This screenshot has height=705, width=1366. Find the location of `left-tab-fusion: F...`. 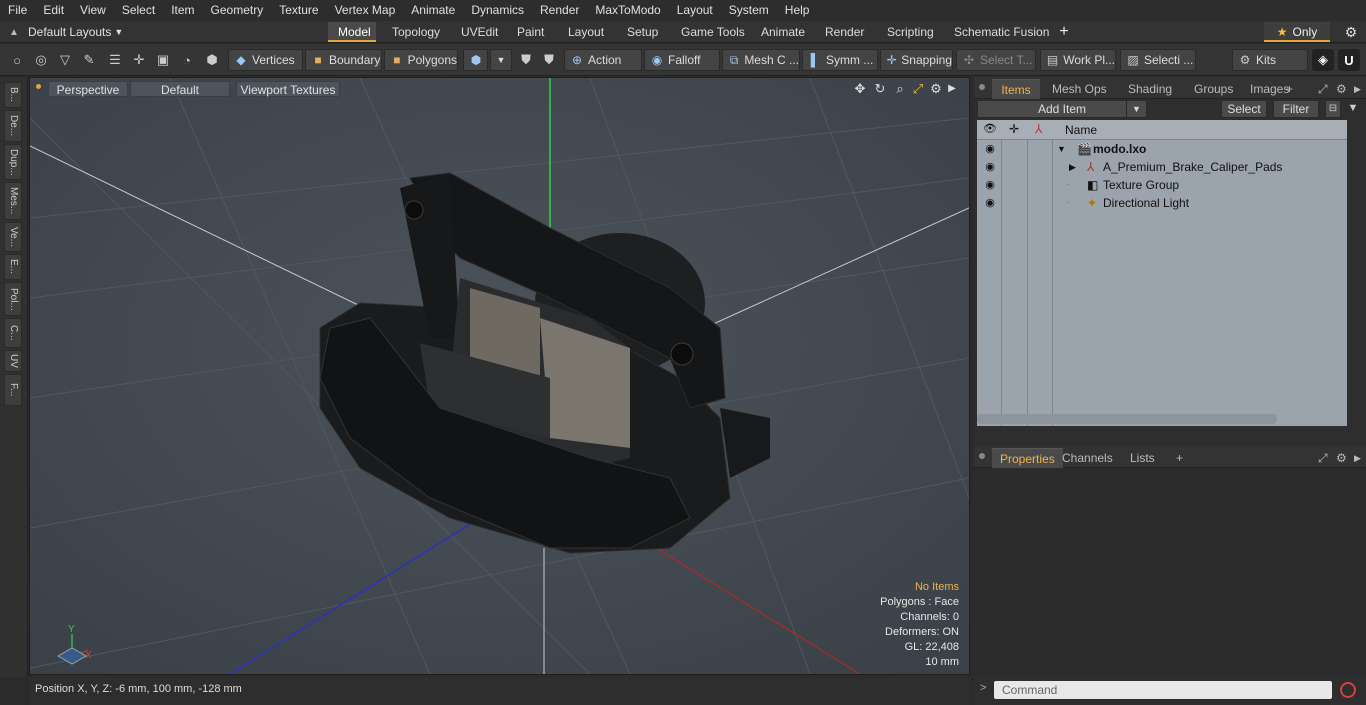

left-tab-fusion: F... is located at coordinates (13, 390).